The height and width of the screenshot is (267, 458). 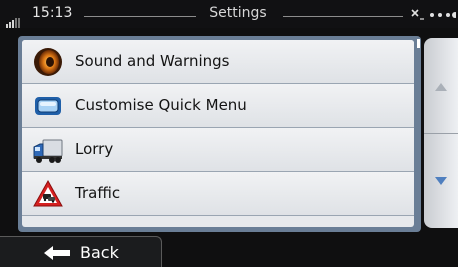 I want to click on list-item-label: Customise Quick Menu, so click(x=161, y=105).